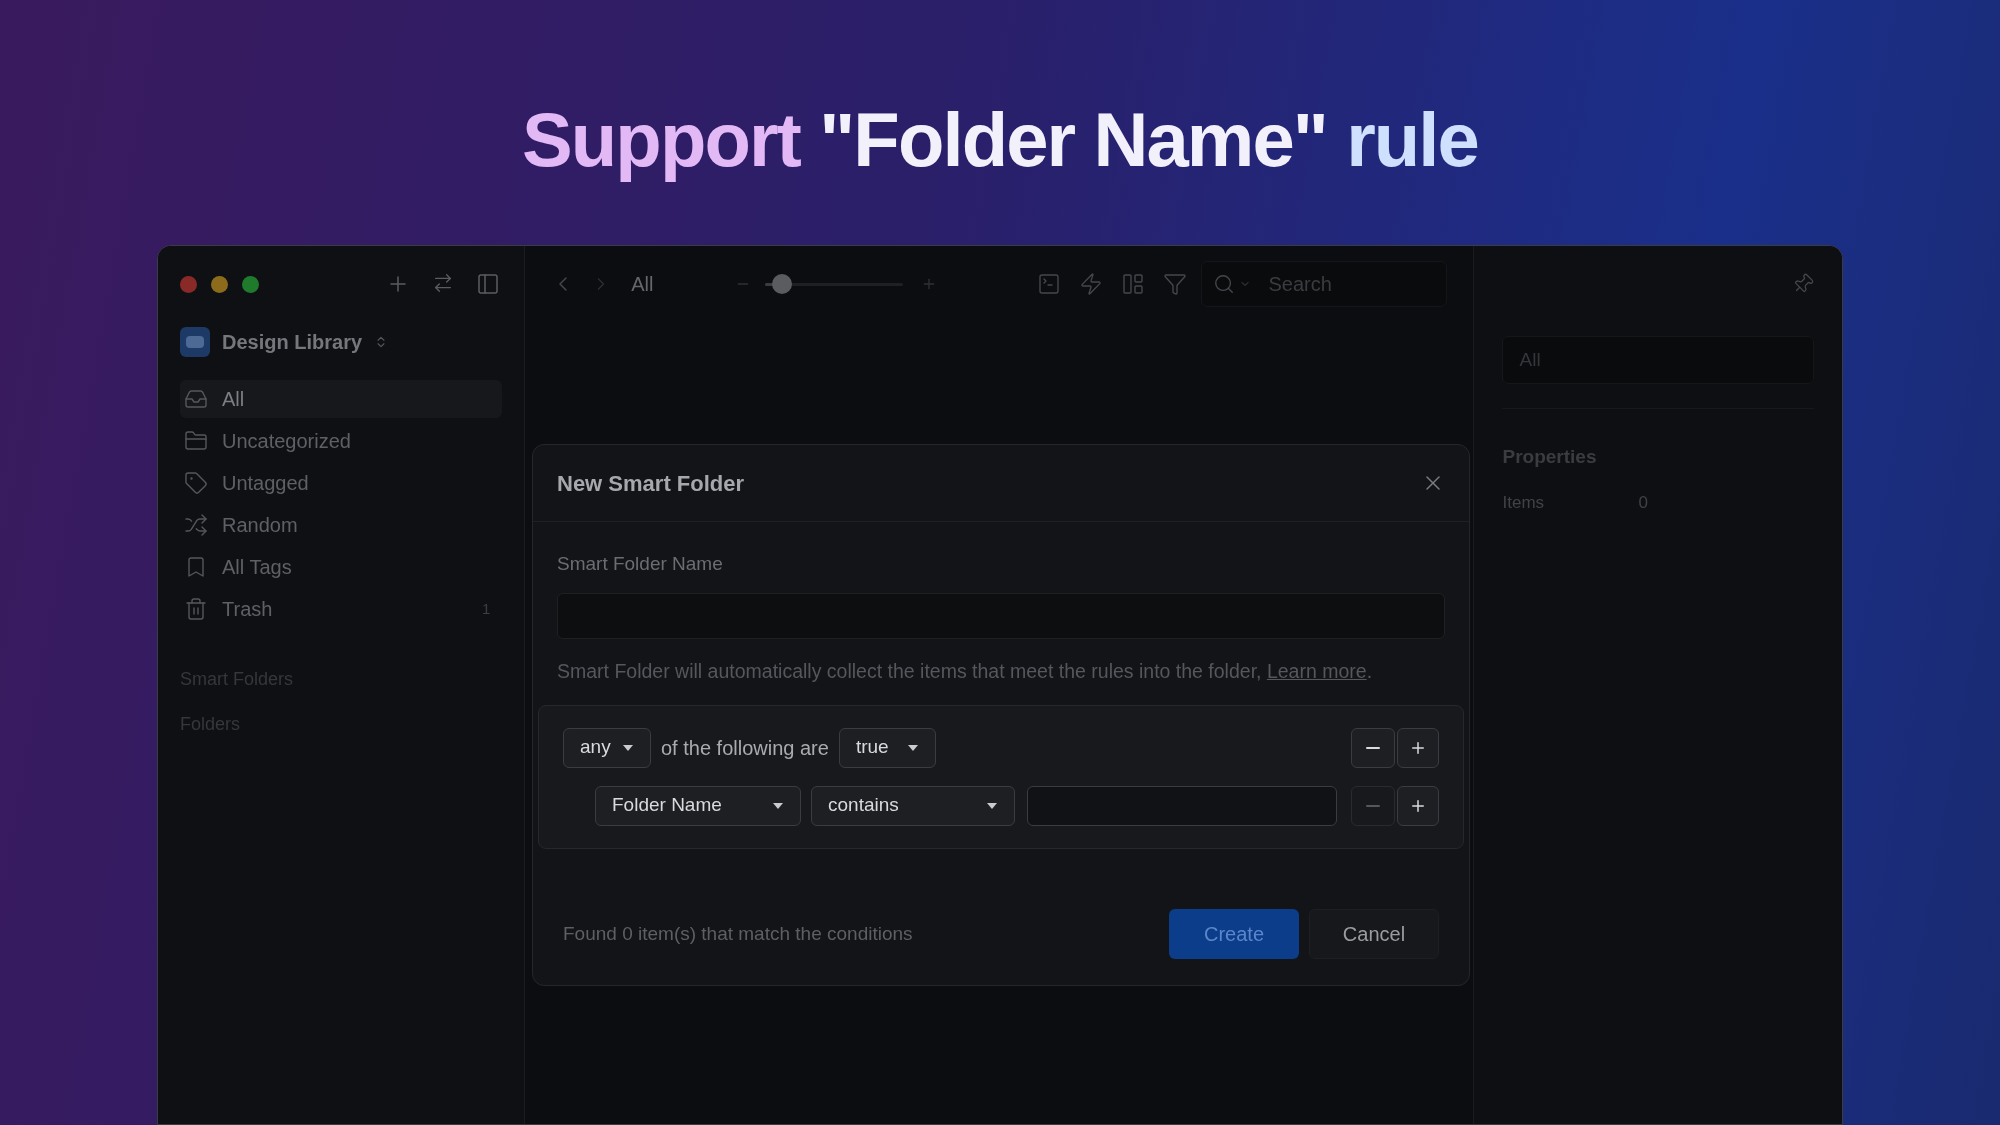 The width and height of the screenshot is (2000, 1125). Describe the element at coordinates (1000, 140) in the screenshot. I see `headline: Support "Folder Name" rule` at that location.